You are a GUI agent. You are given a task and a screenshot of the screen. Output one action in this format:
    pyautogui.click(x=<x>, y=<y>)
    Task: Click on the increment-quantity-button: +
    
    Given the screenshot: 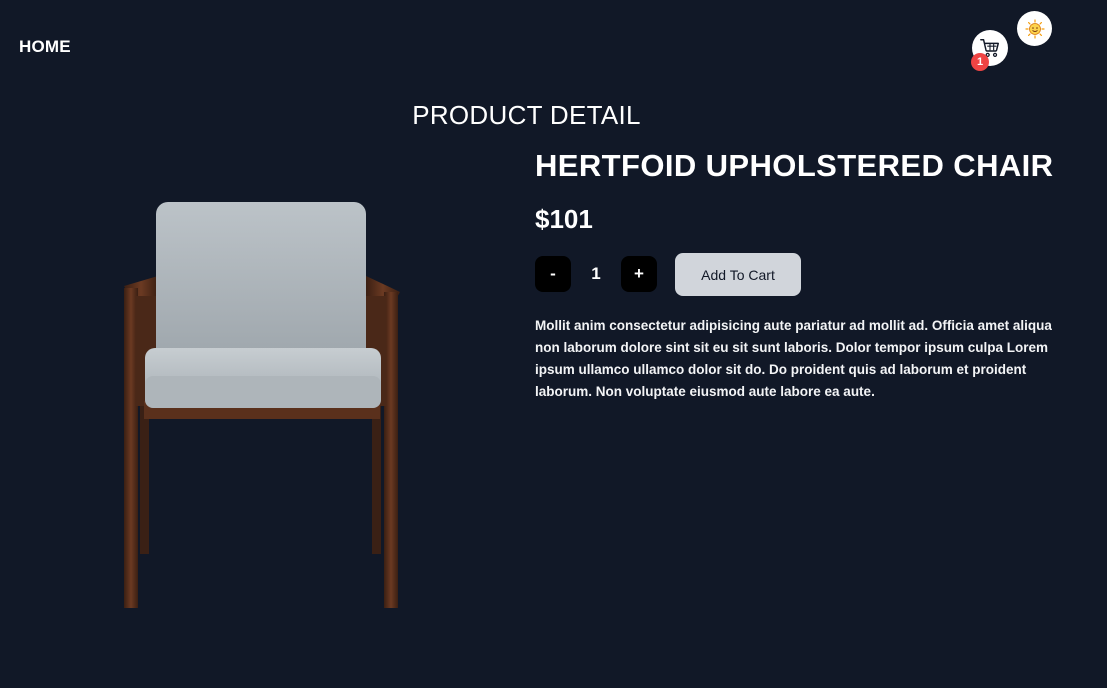 What is the action you would take?
    pyautogui.click(x=639, y=274)
    